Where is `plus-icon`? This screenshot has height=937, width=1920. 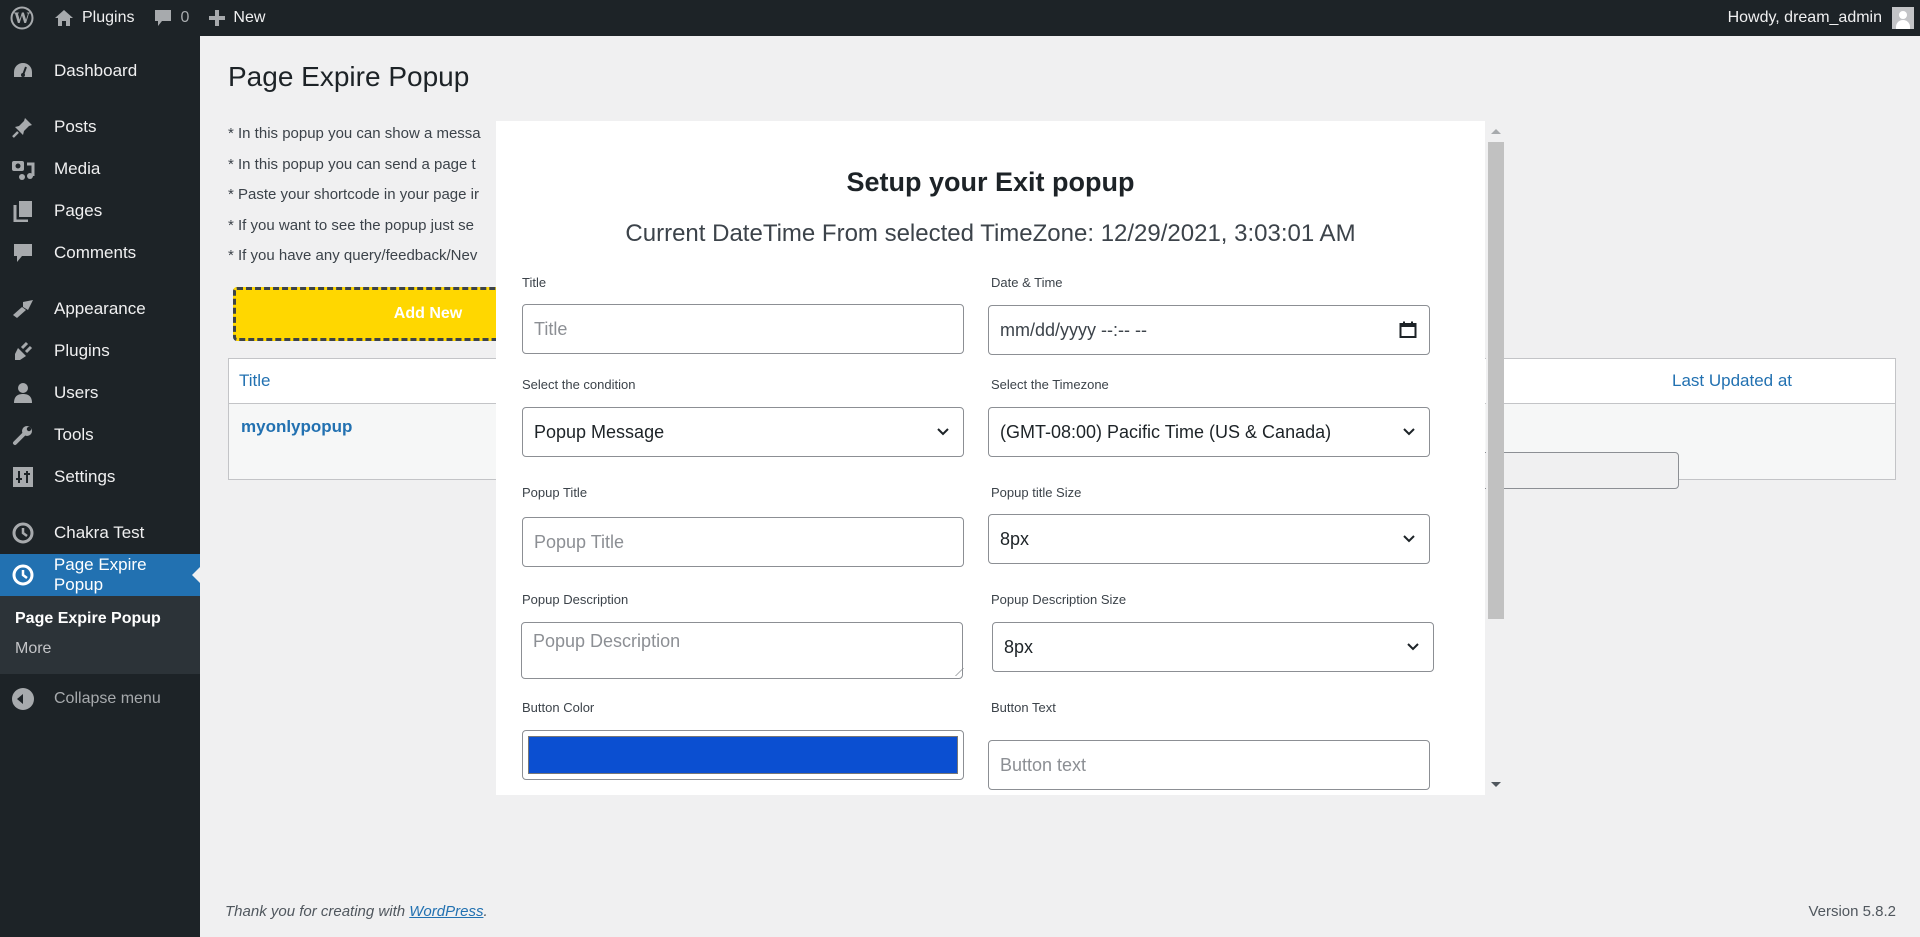
plus-icon is located at coordinates (217, 18).